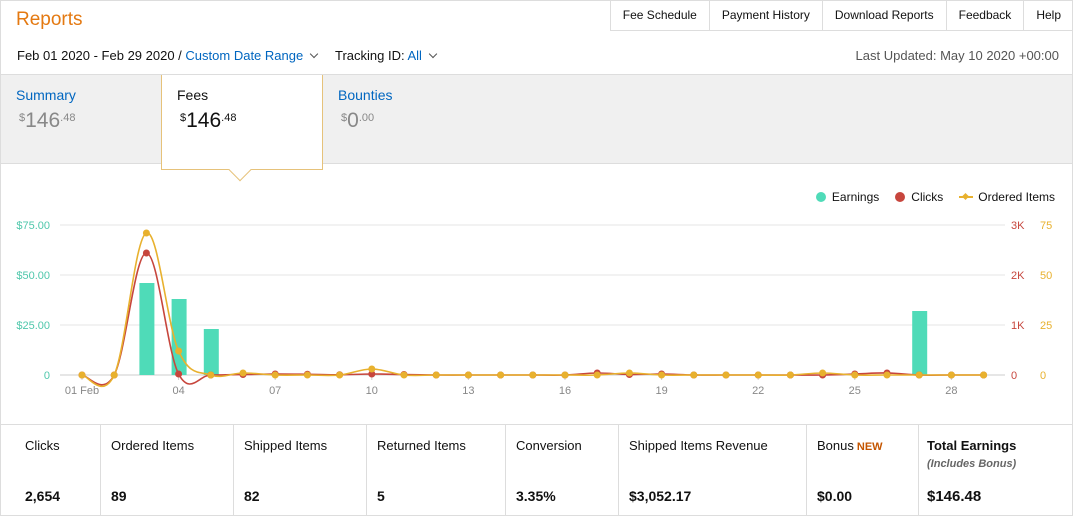 This screenshot has height=516, width=1073. Describe the element at coordinates (468, 391) in the screenshot. I see `x-tick-label: 13` at that location.